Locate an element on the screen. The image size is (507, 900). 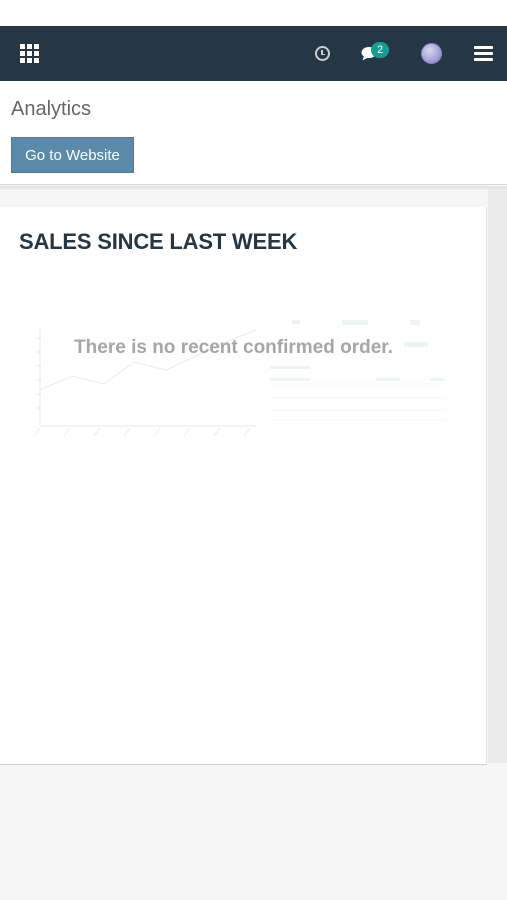
activities-button is located at coordinates (322, 53).